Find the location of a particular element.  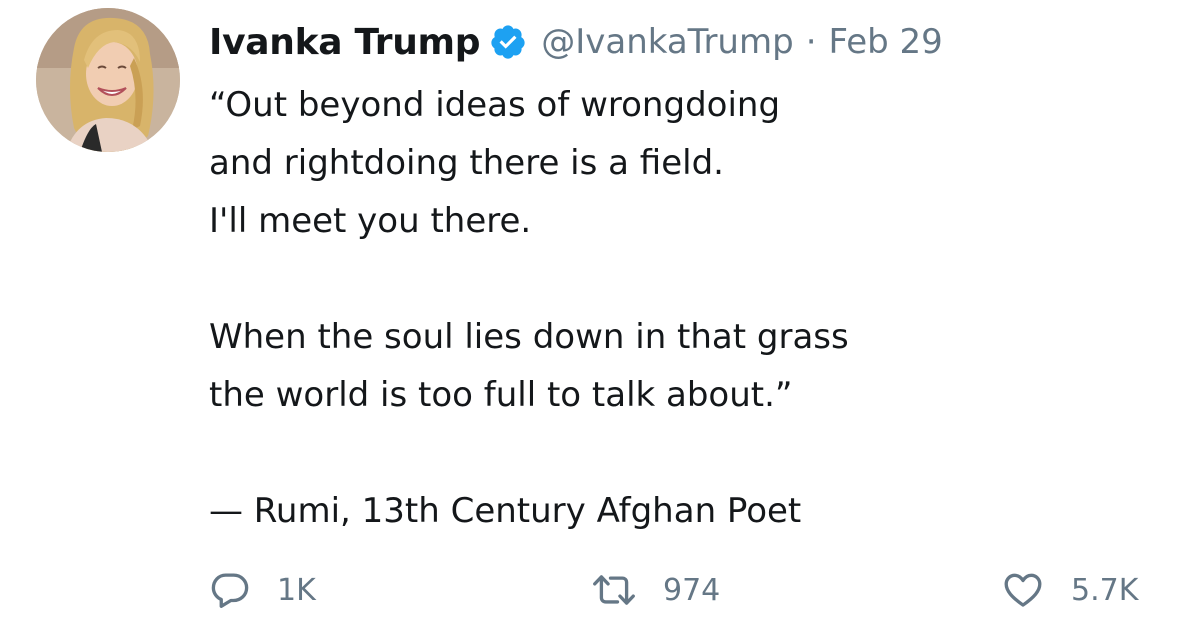

heart-icon is located at coordinates (1023, 590).